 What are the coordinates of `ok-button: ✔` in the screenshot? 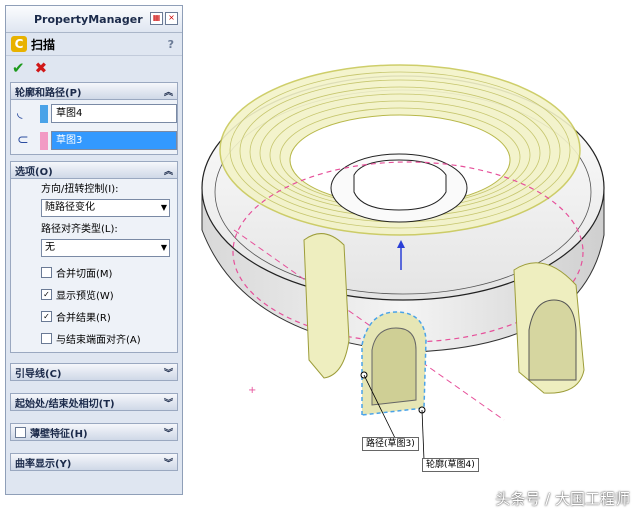 It's located at (18, 68).